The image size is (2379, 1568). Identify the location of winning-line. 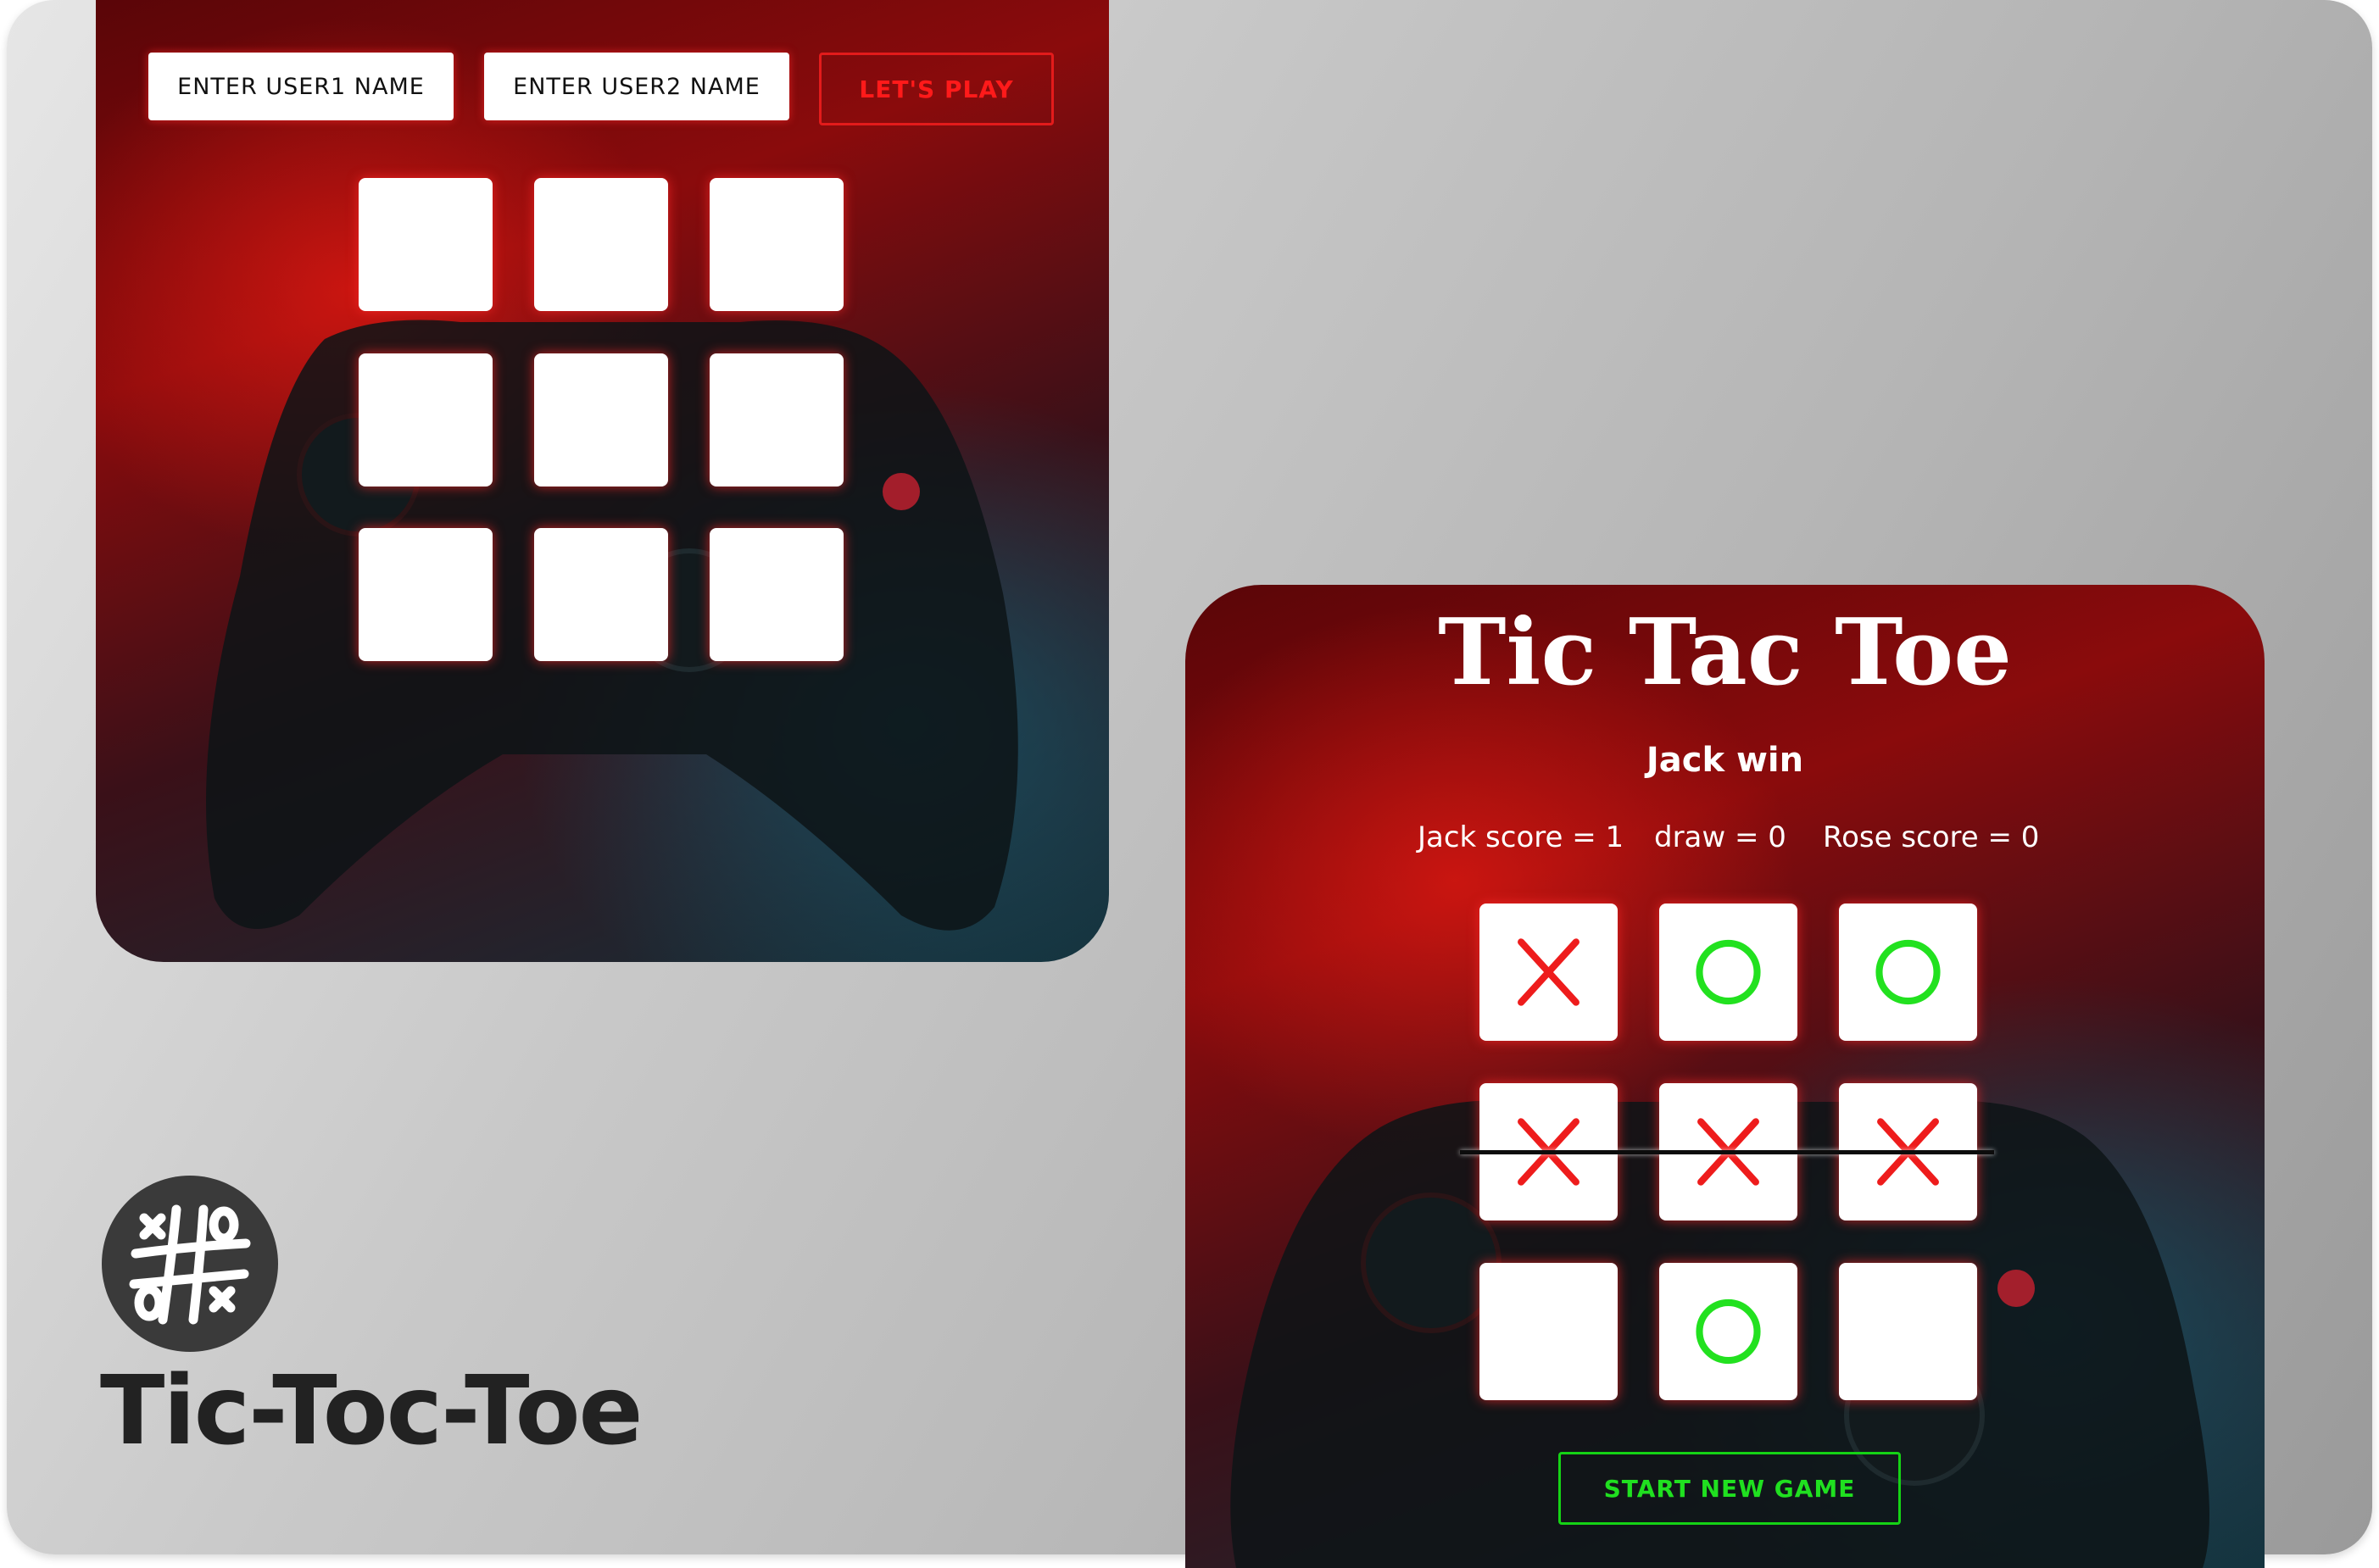
(1727, 1152).